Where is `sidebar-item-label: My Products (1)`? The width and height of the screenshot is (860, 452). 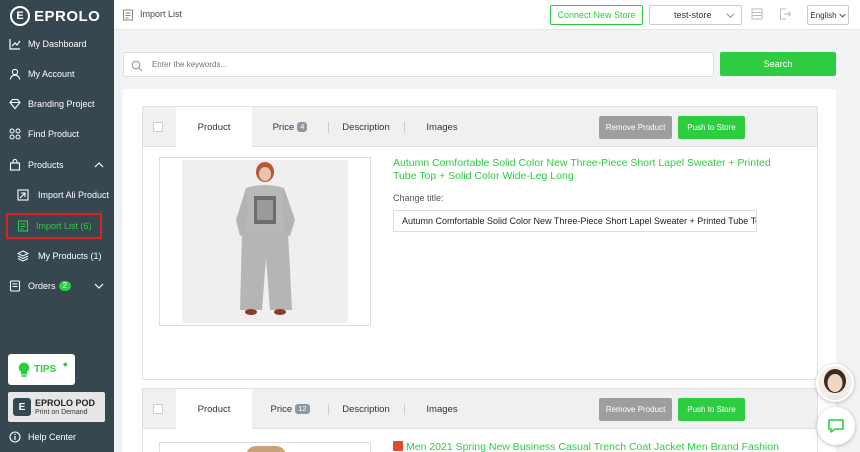
sidebar-item-label: My Products (1) is located at coordinates (70, 256).